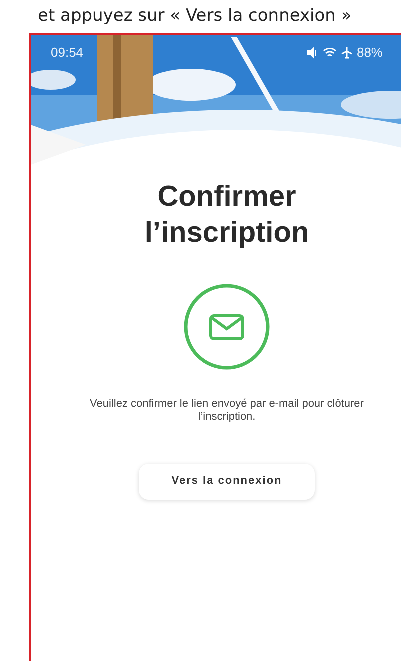 This screenshot has height=661, width=401. Describe the element at coordinates (369, 53) in the screenshot. I see `battery-level: 88%` at that location.